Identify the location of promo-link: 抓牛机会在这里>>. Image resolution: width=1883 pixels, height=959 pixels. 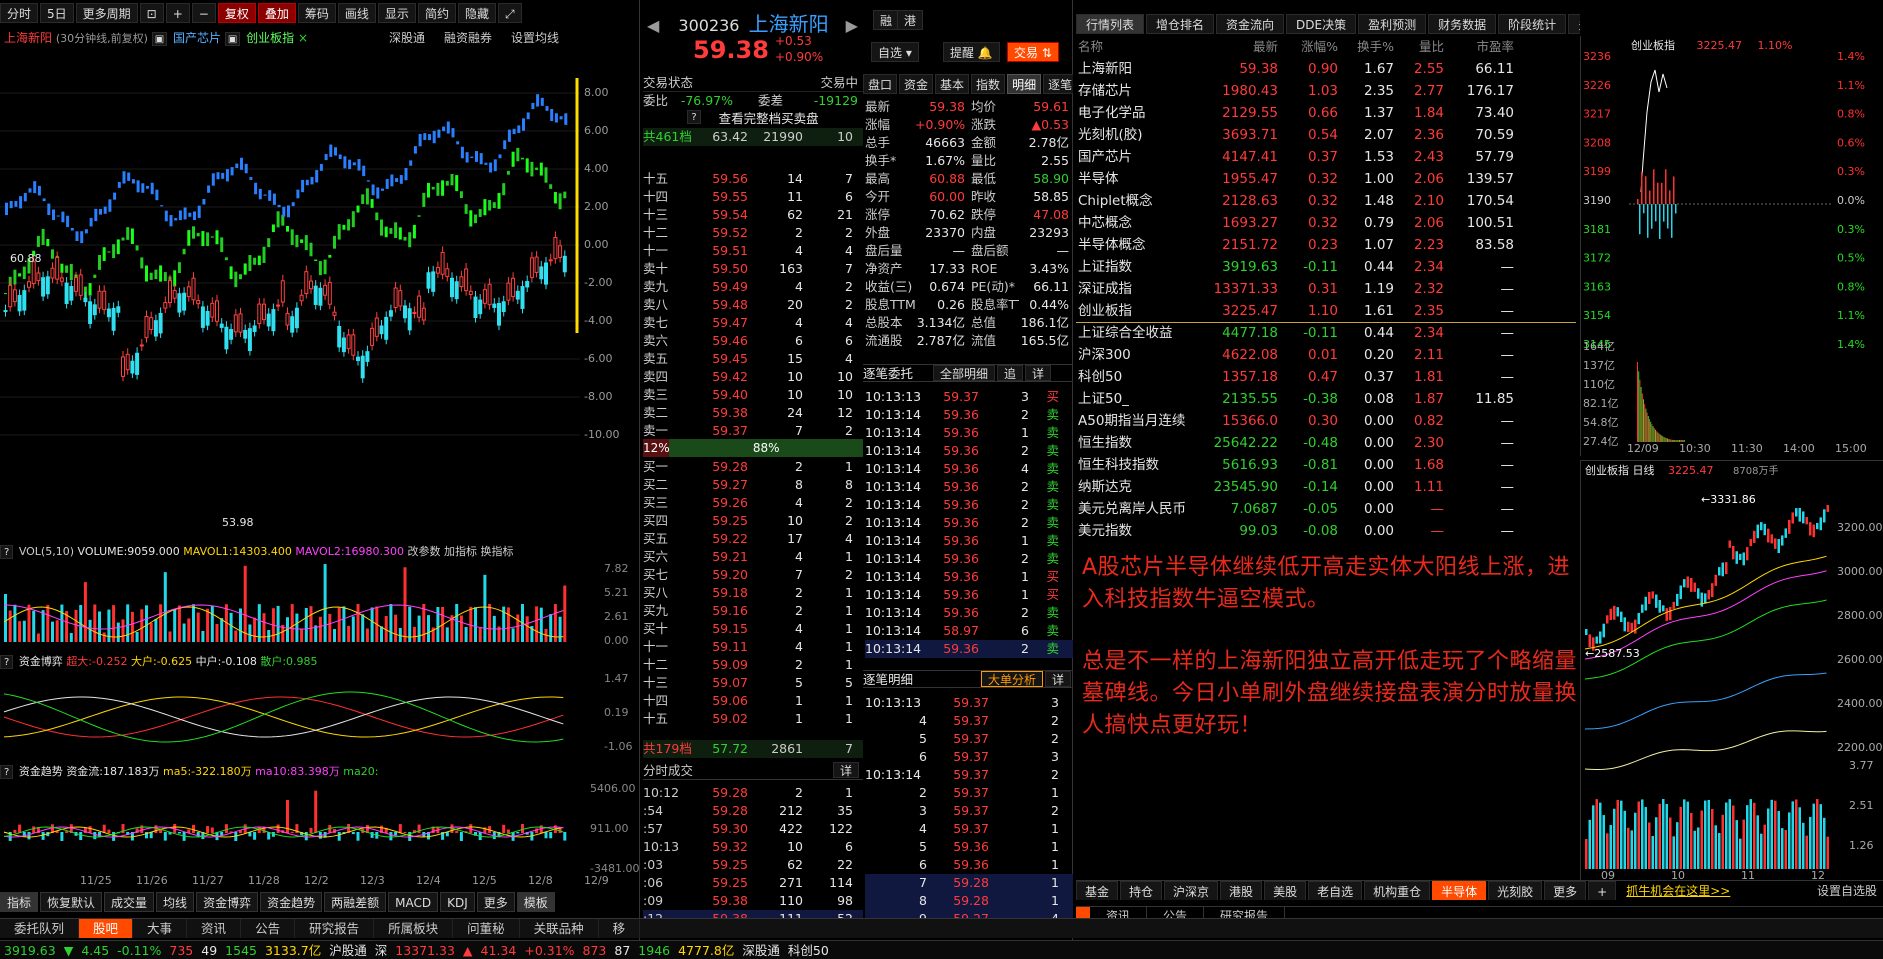
(1678, 890).